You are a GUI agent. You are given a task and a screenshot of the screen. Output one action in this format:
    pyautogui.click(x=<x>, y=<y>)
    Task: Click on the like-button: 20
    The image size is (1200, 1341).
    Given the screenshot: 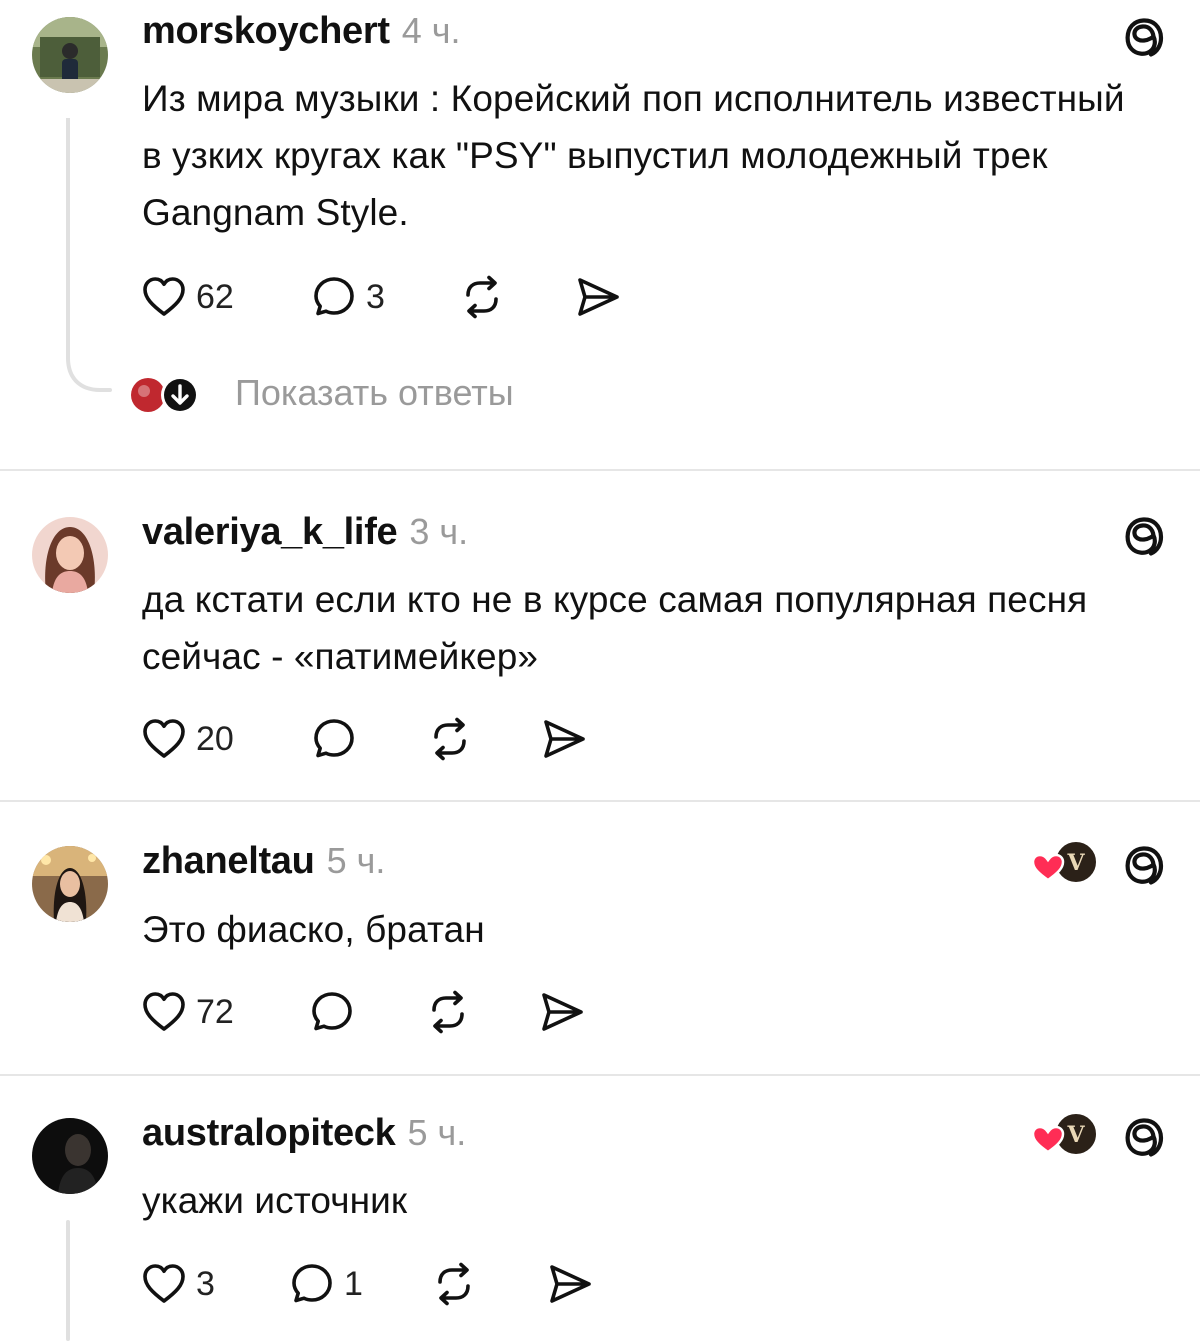 What is the action you would take?
    pyautogui.click(x=187, y=739)
    